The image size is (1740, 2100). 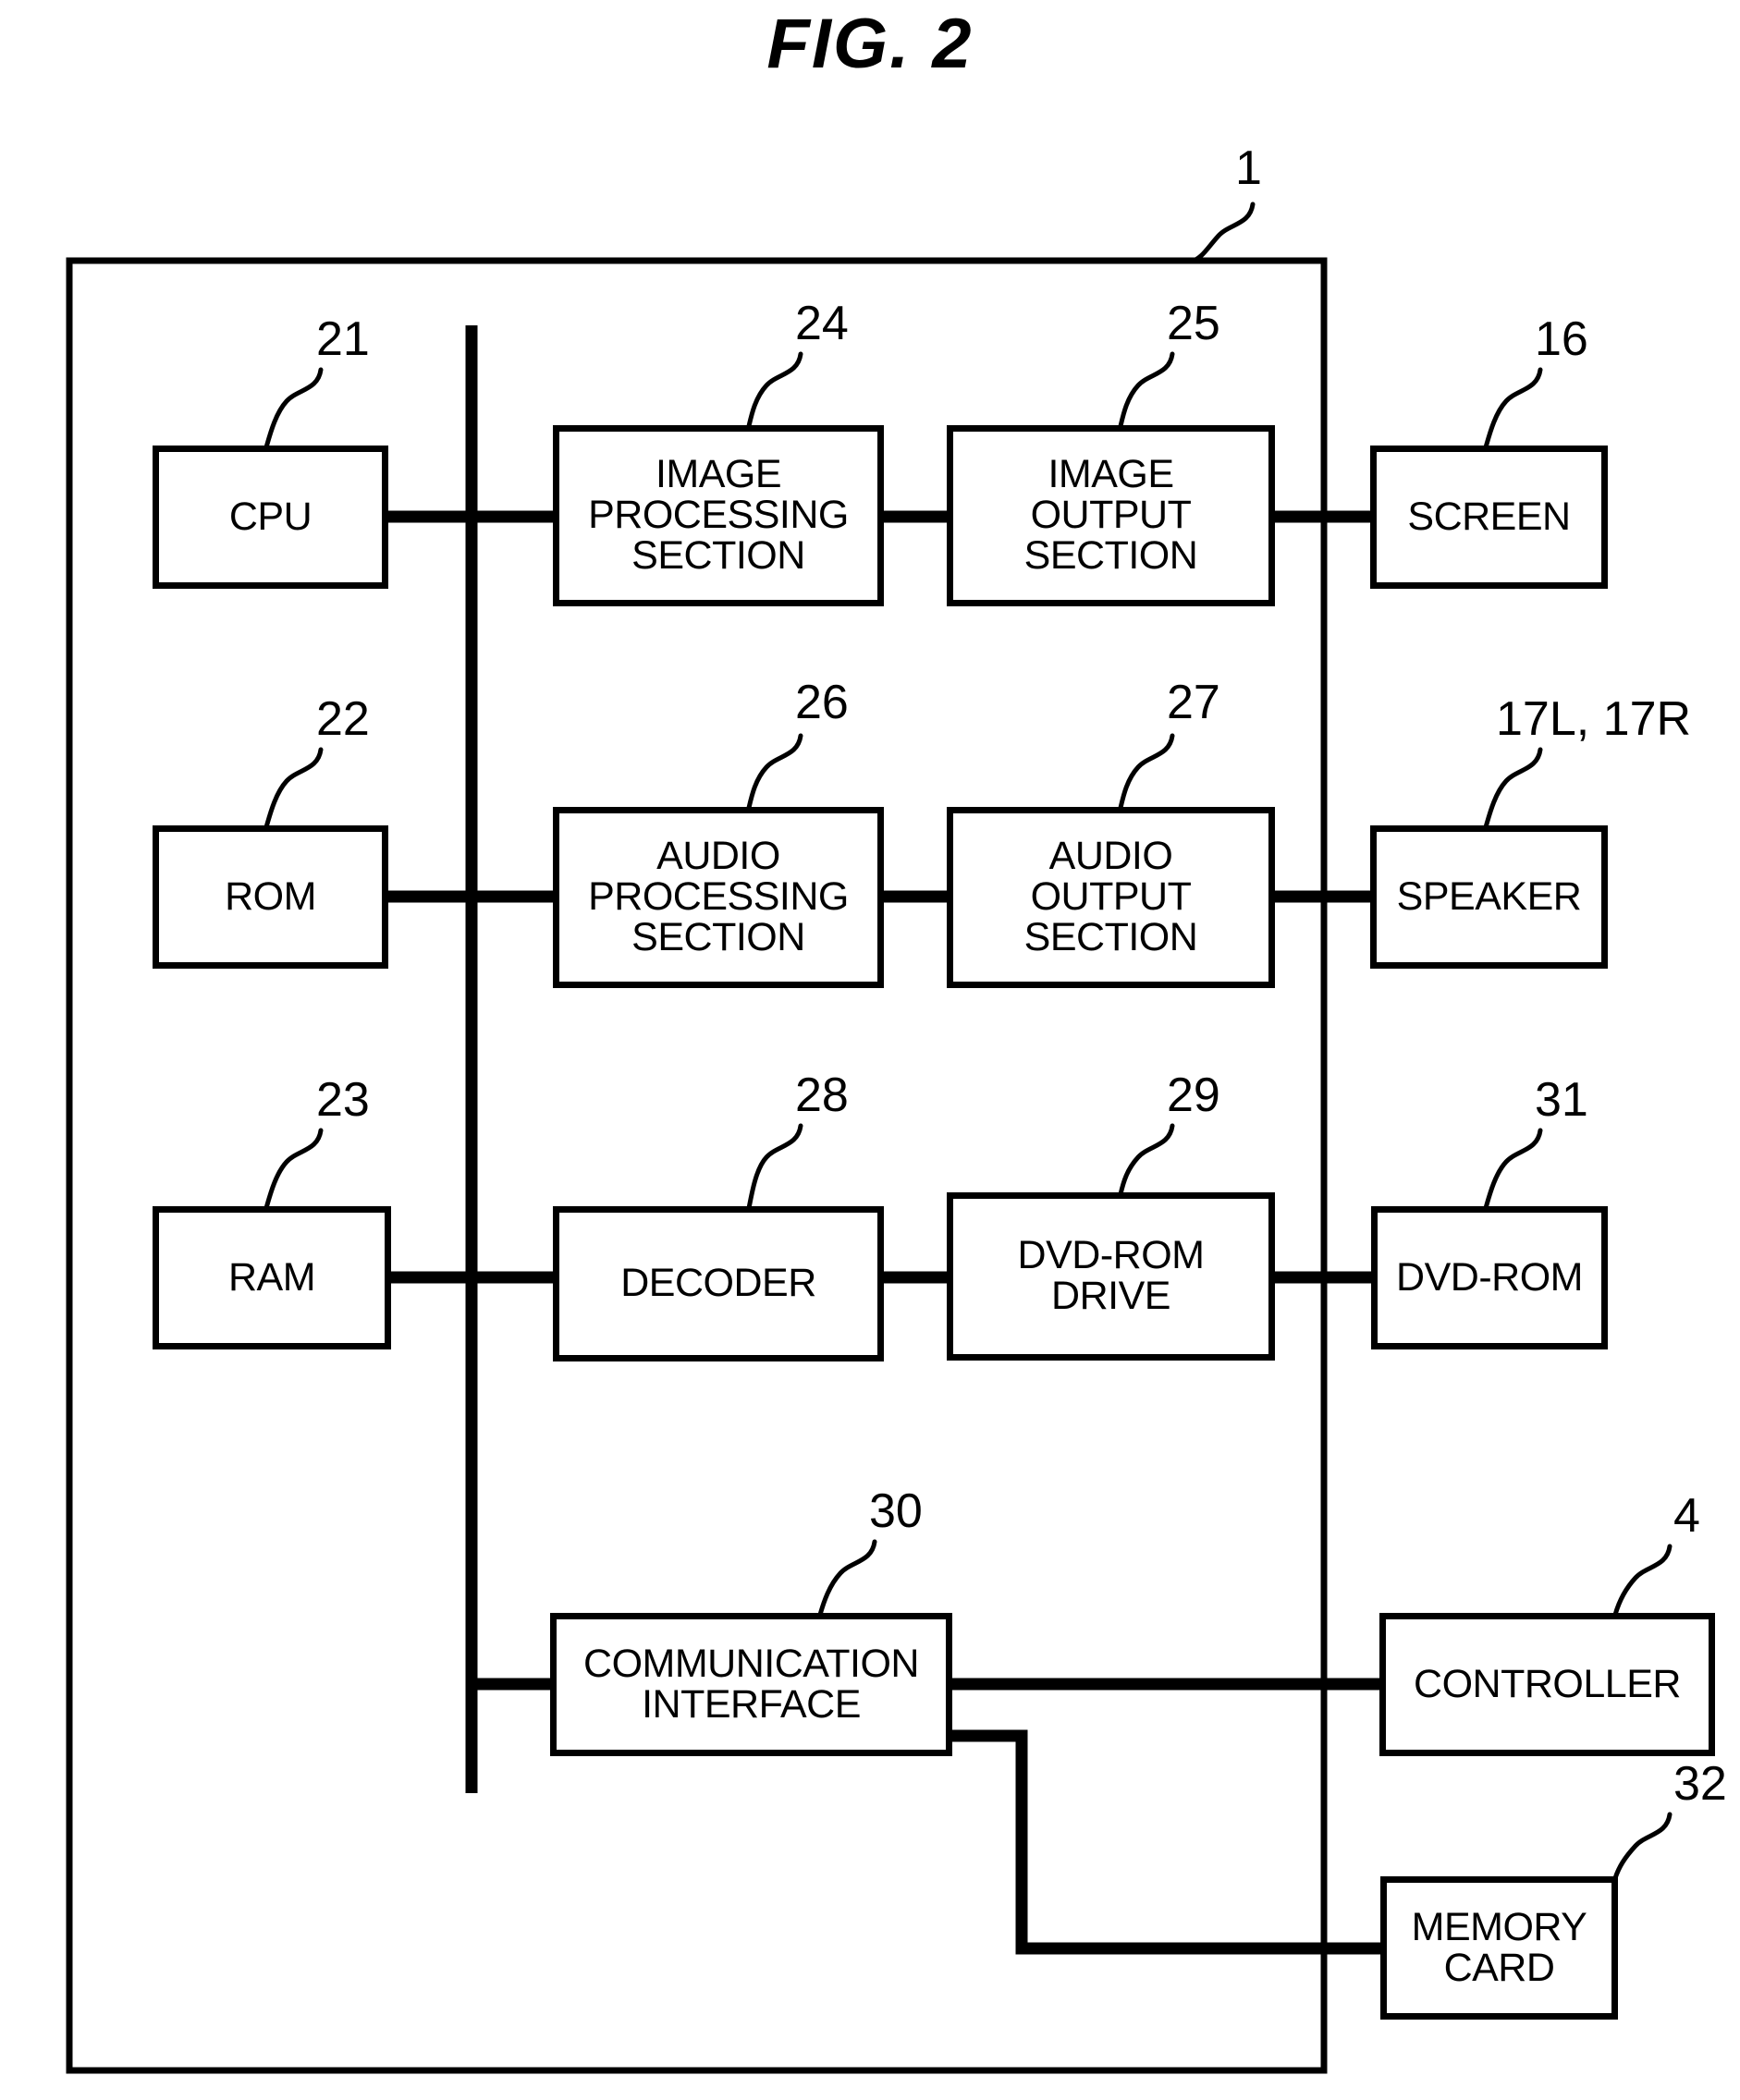 I want to click on block-audio-output-section-label: AUDIO OUTPUT SECTION, so click(x=1110, y=896).